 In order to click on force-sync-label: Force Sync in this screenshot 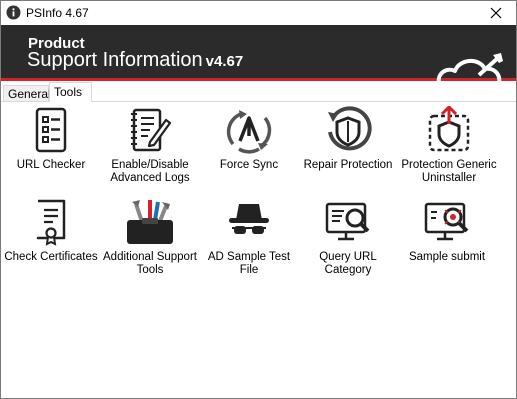, I will do `click(249, 165)`.